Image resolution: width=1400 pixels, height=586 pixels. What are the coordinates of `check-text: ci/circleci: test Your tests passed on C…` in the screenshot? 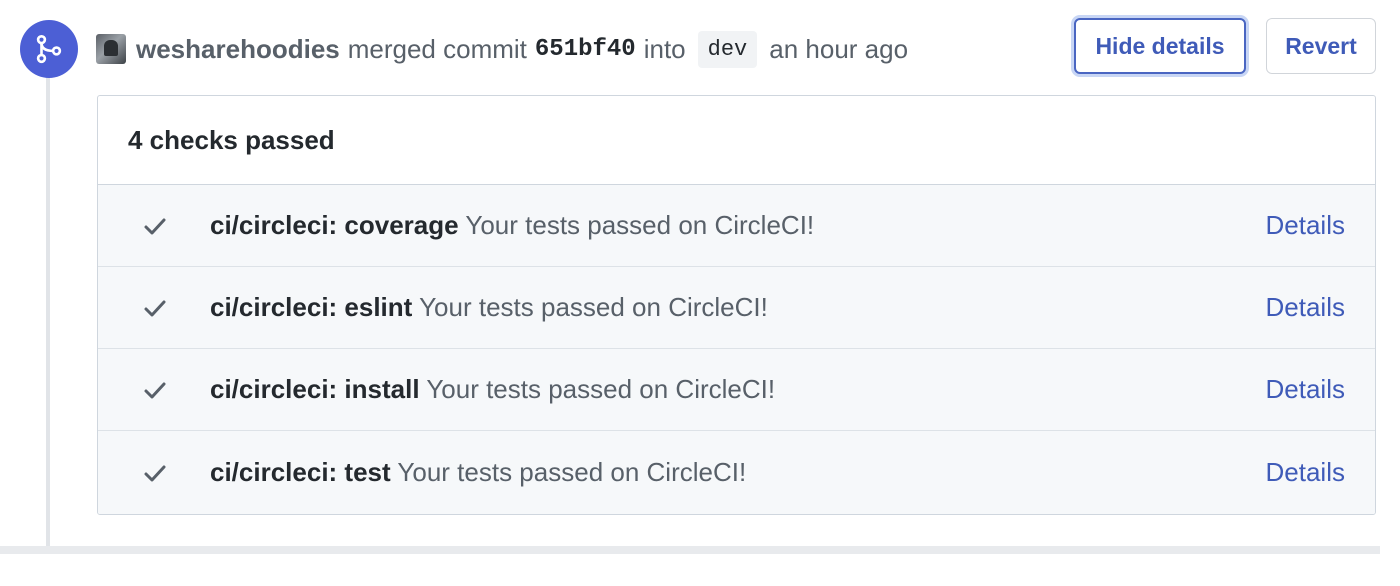 It's located at (478, 472).